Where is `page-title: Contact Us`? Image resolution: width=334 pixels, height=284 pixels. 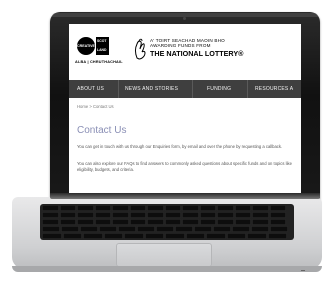
page-title: Contact Us is located at coordinates (102, 130).